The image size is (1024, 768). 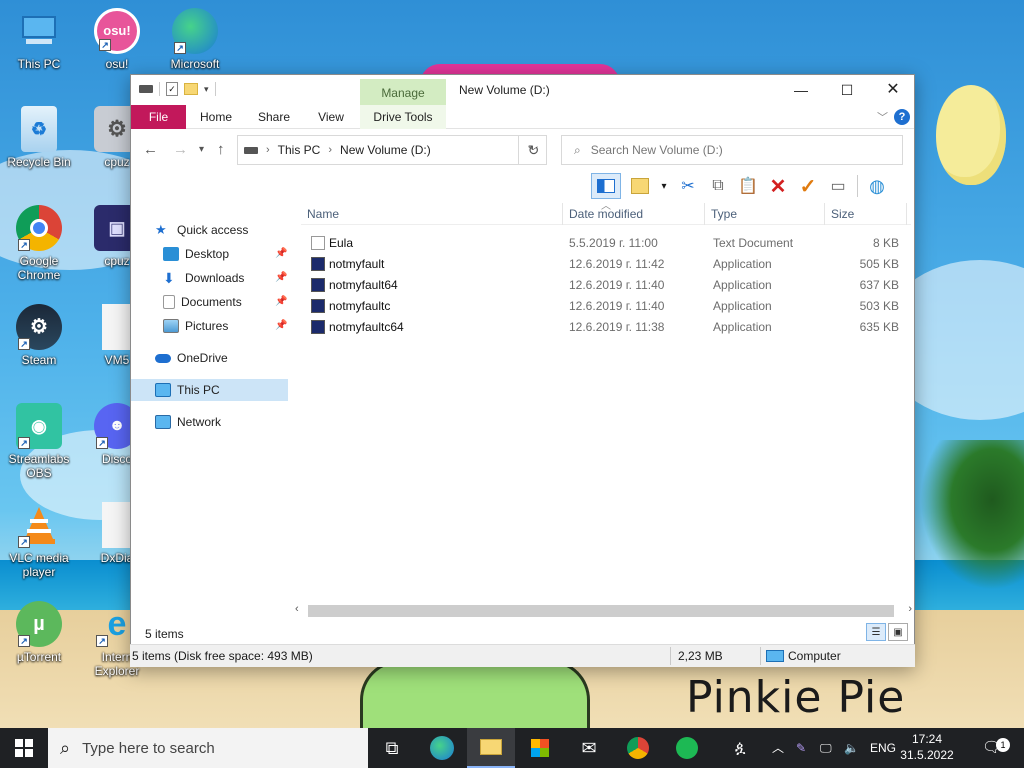 What do you see at coordinates (778, 748) in the screenshot?
I see `chevron-up-icon: ︿` at bounding box center [778, 748].